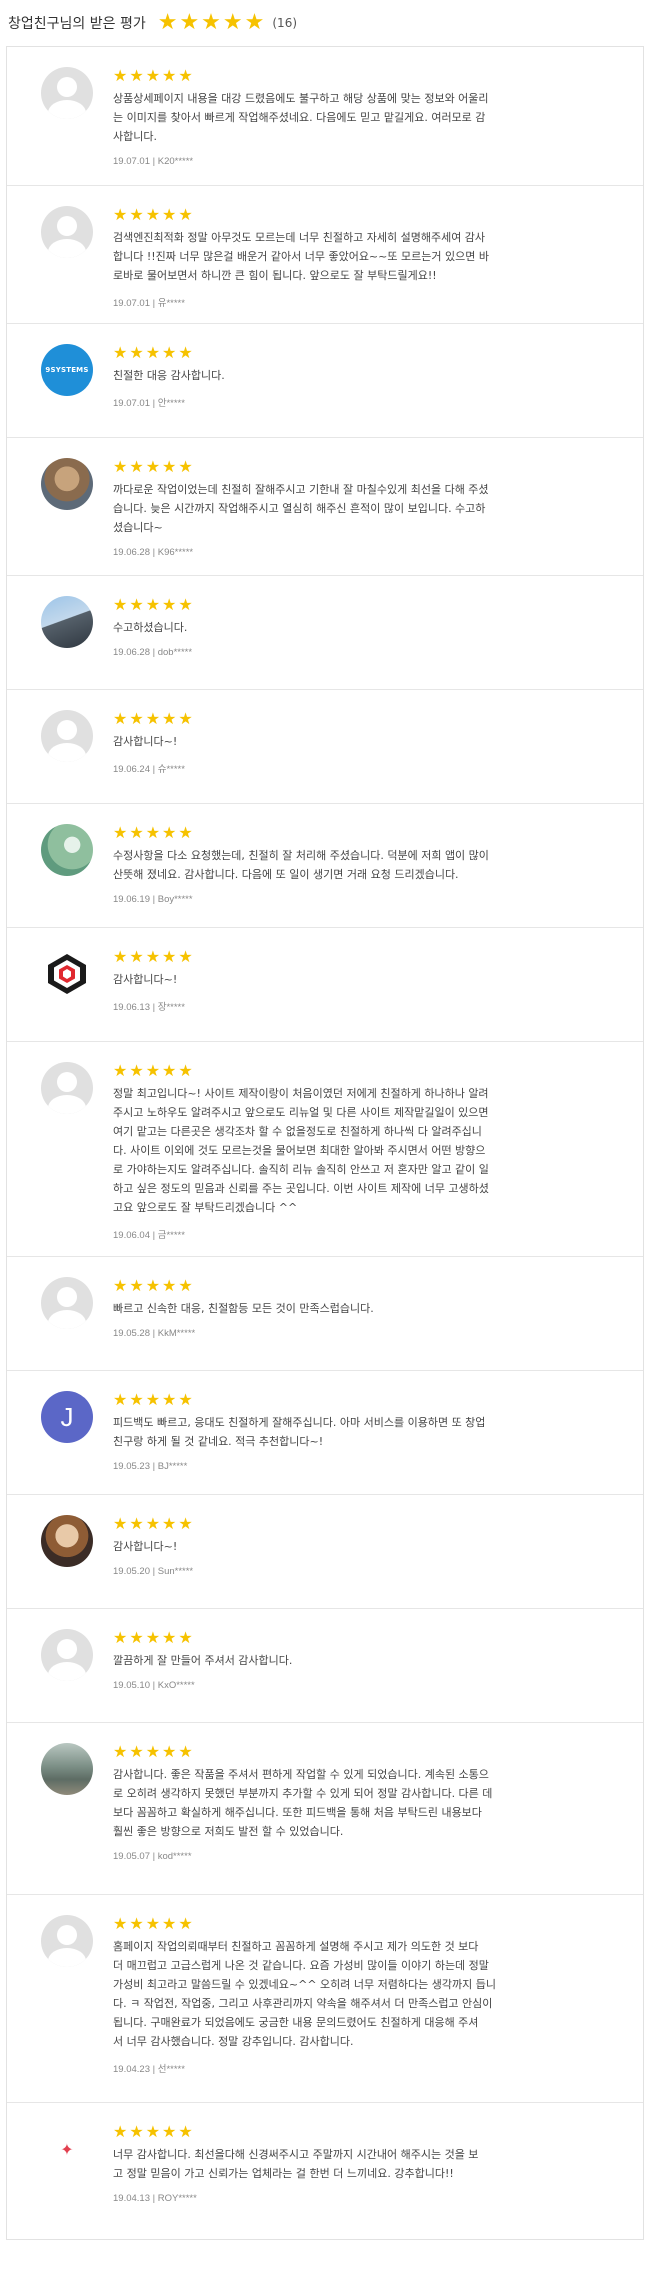 Image resolution: width=652 pixels, height=2285 pixels. Describe the element at coordinates (149, 2069) in the screenshot. I see `review-meta: 19.04.23 | 선*****` at that location.